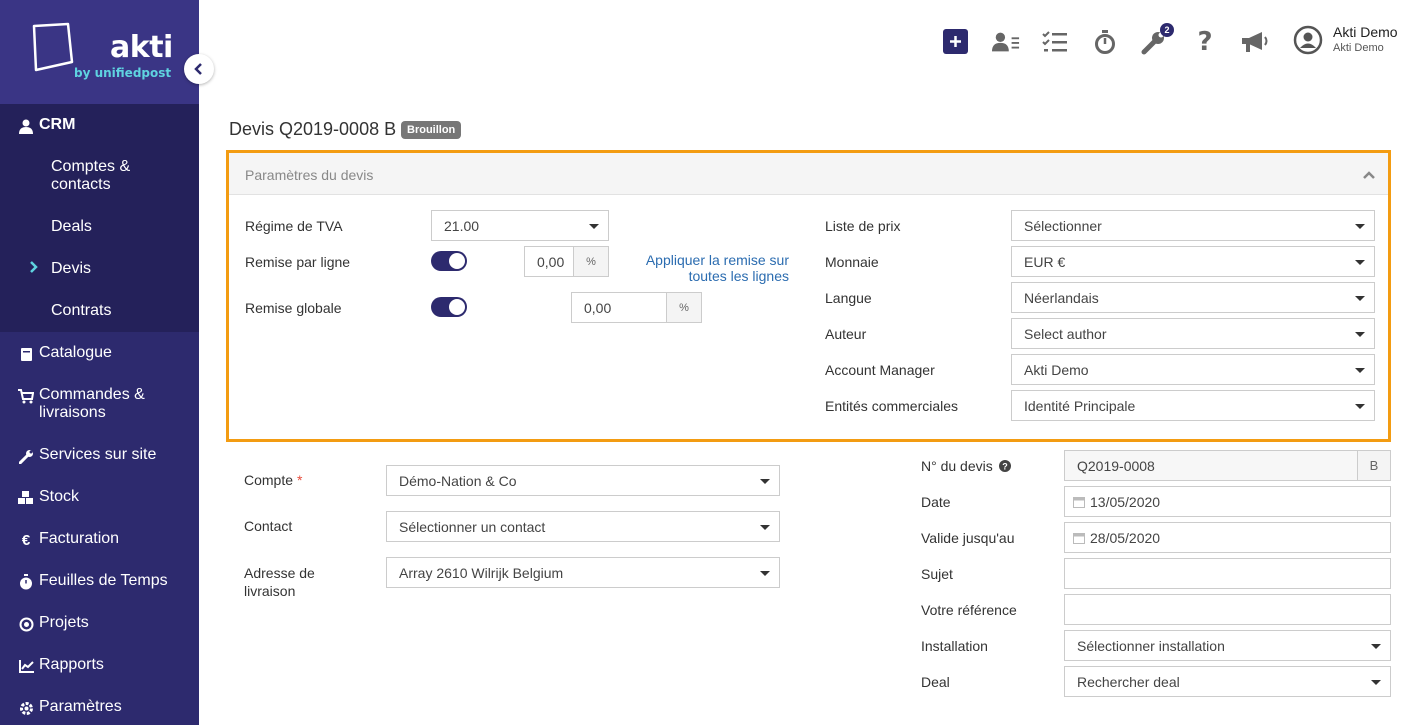  Describe the element at coordinates (1125, 538) in the screenshot. I see `valid-until-value: 28/05/2020` at that location.